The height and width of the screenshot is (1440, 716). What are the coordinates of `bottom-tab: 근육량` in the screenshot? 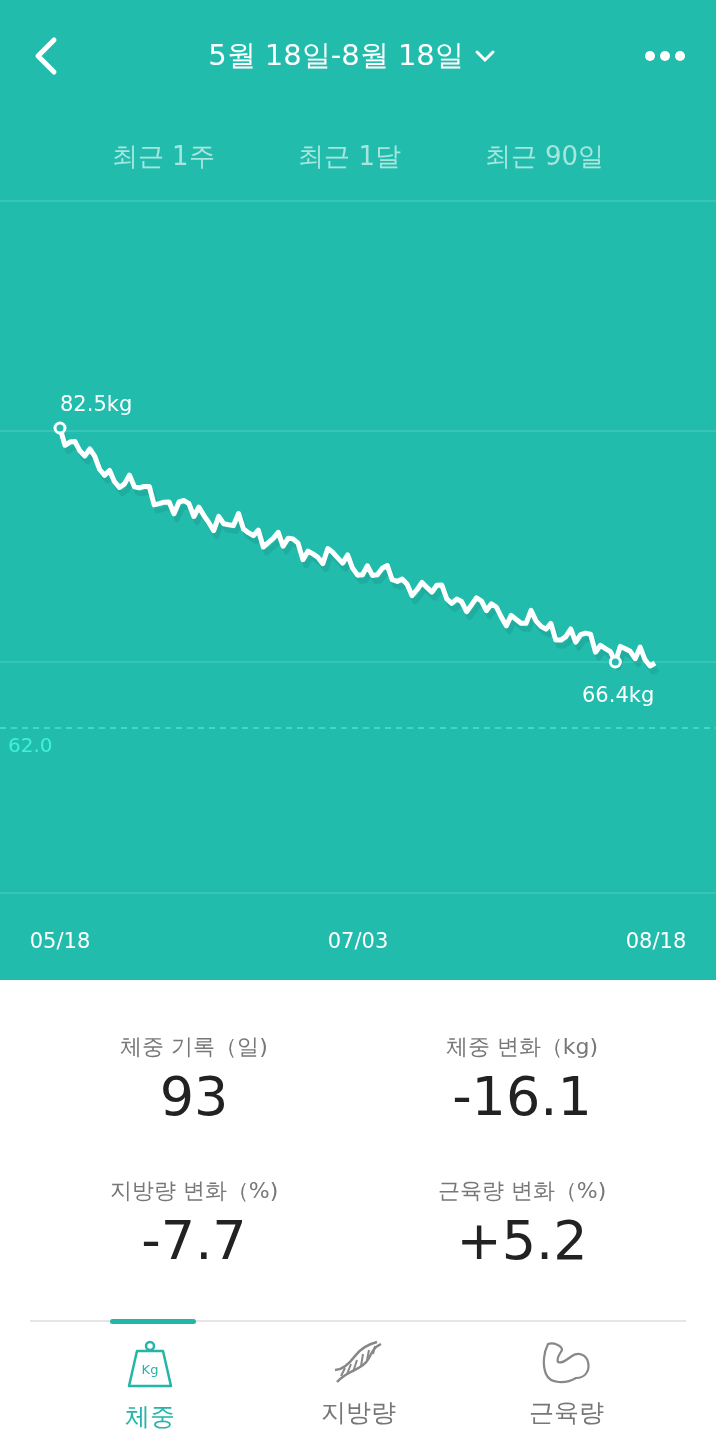 It's located at (566, 1381).